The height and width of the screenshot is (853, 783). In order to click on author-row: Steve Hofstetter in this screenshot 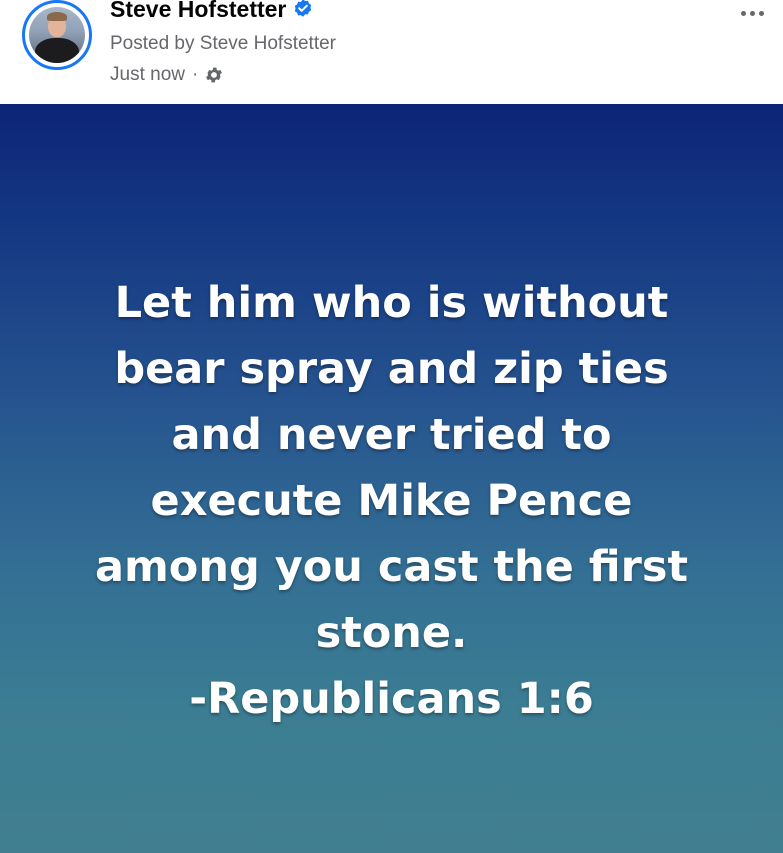, I will do `click(212, 11)`.